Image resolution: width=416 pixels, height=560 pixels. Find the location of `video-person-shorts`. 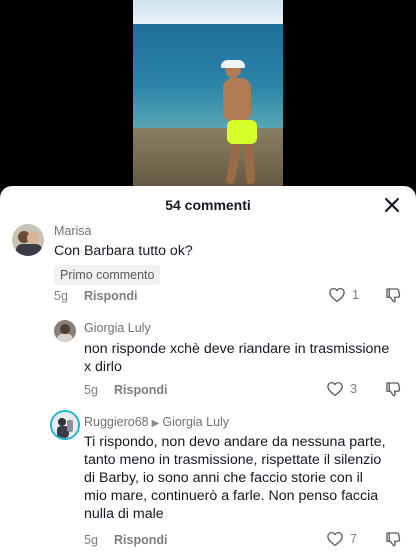

video-person-shorts is located at coordinates (242, 132).